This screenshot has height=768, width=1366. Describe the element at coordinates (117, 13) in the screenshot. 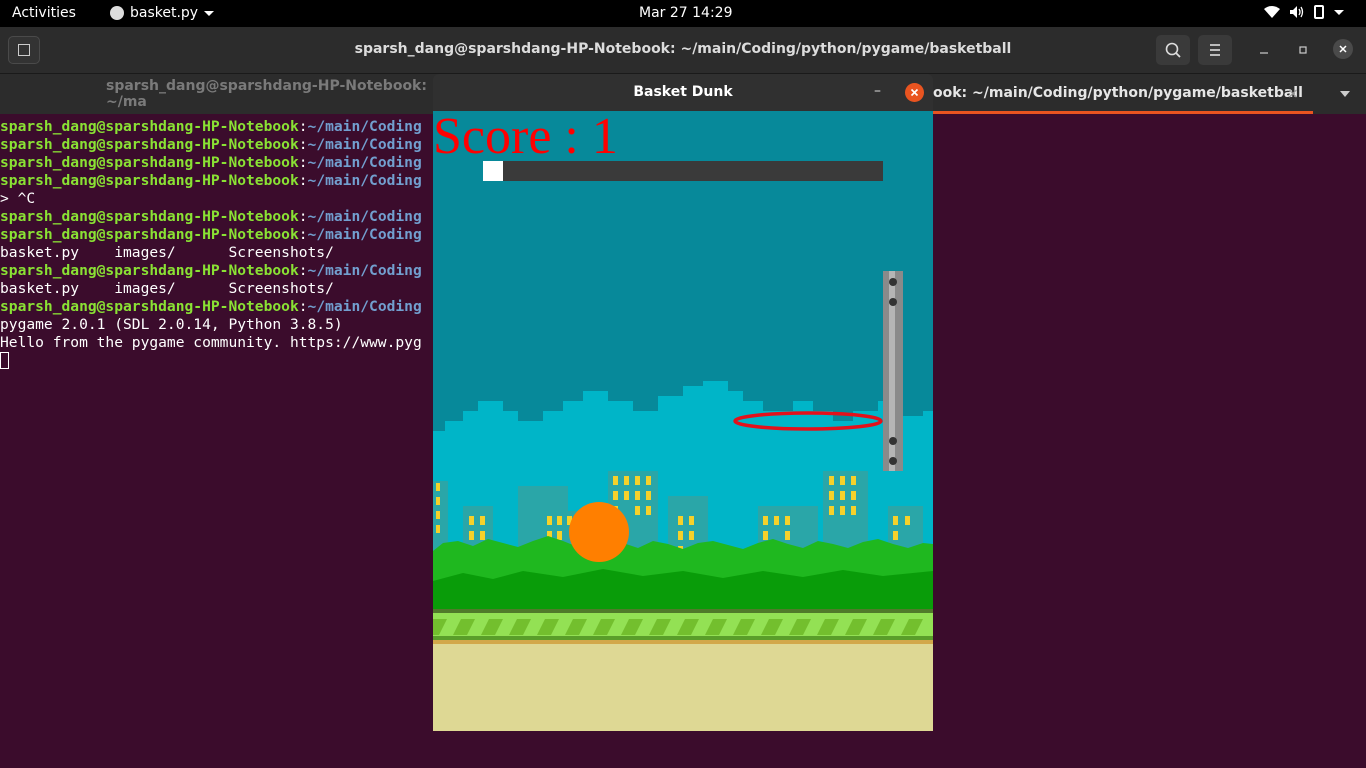

I see `app-gear-icon` at that location.